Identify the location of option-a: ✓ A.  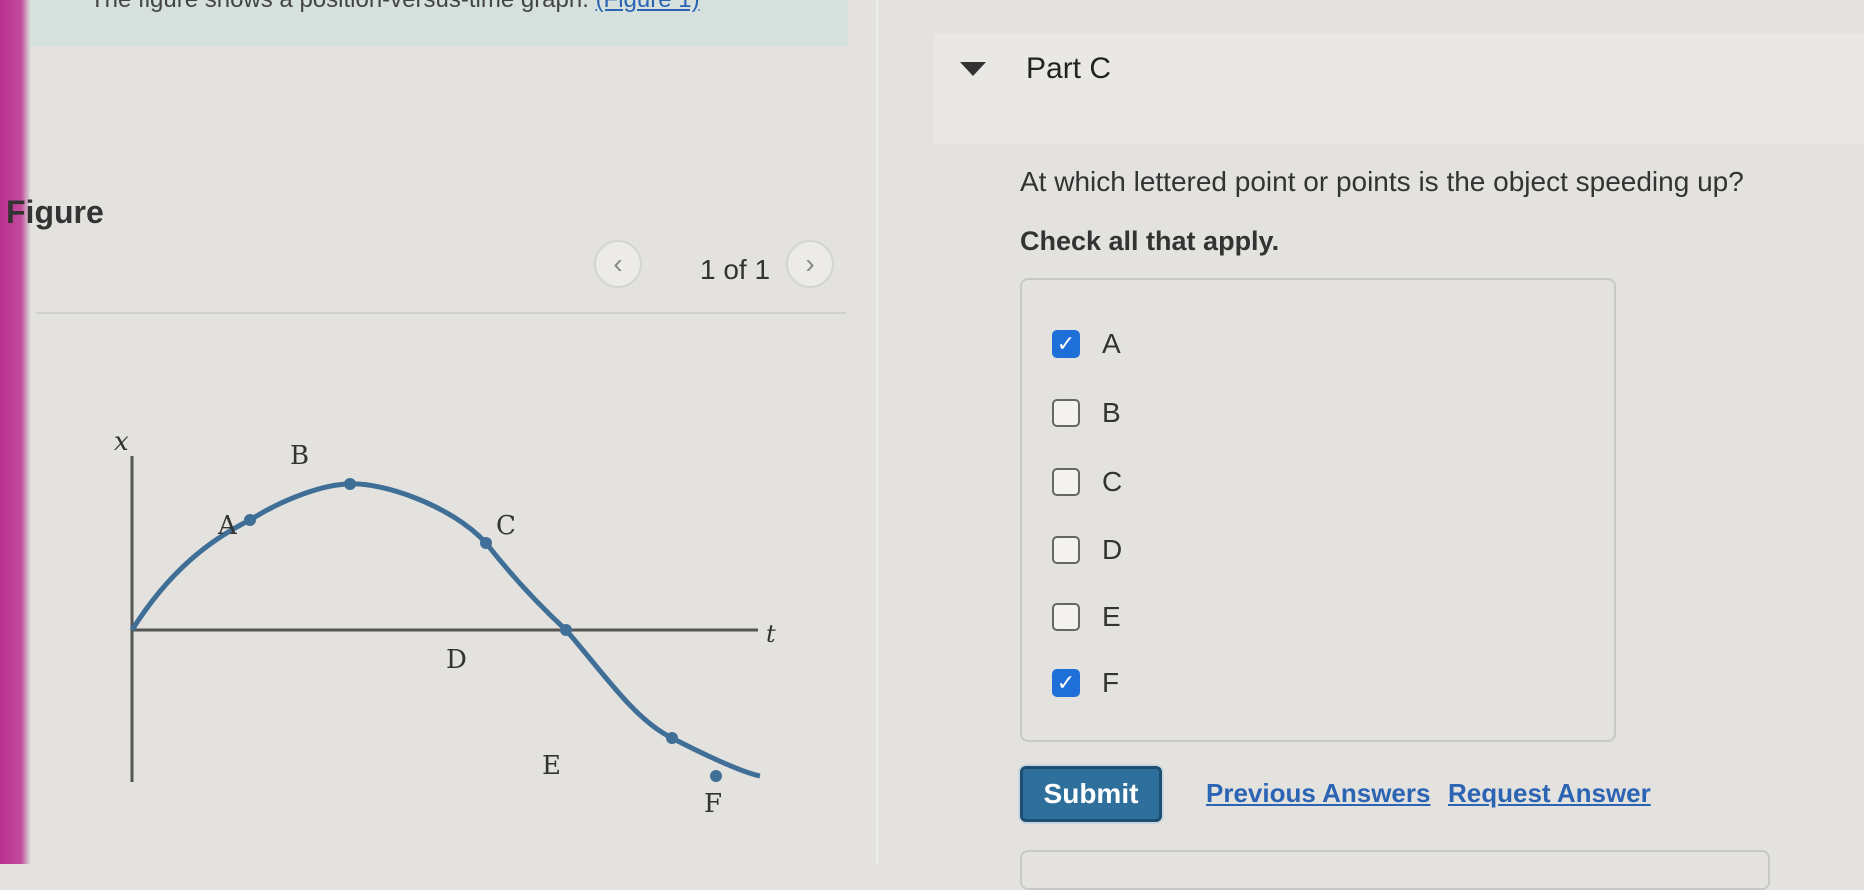
(1086, 344).